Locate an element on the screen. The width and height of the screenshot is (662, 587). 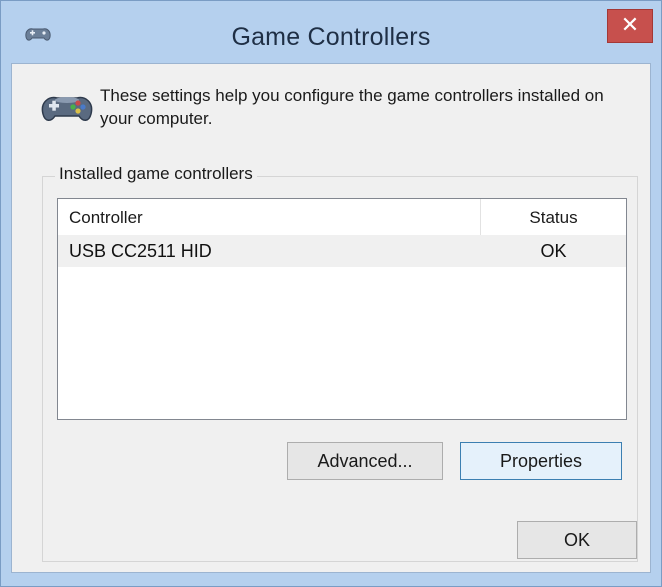
title-bar: Game Controllers ✕ is located at coordinates (331, 32).